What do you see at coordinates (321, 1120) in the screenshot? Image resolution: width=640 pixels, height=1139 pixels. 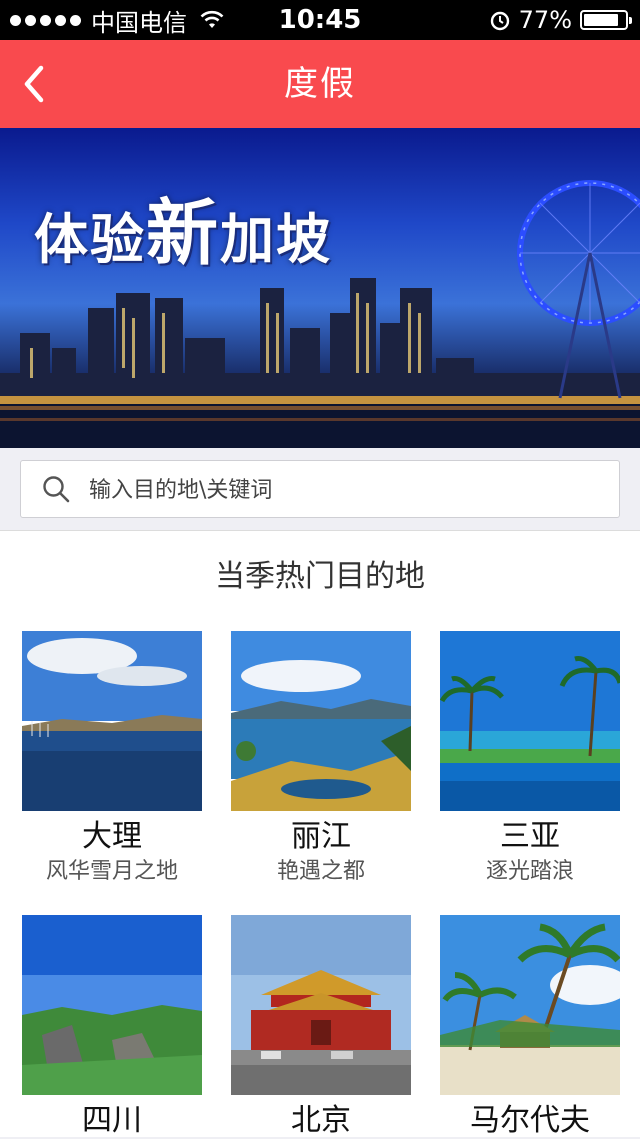 I see `destination-name: 北京` at bounding box center [321, 1120].